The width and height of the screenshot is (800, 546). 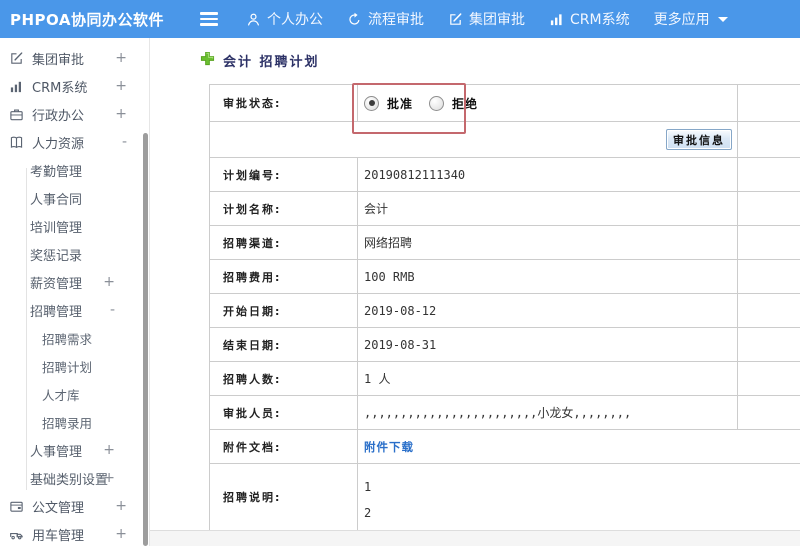 I want to click on sidebar-item-talent-pool: 人才库, so click(x=74, y=394).